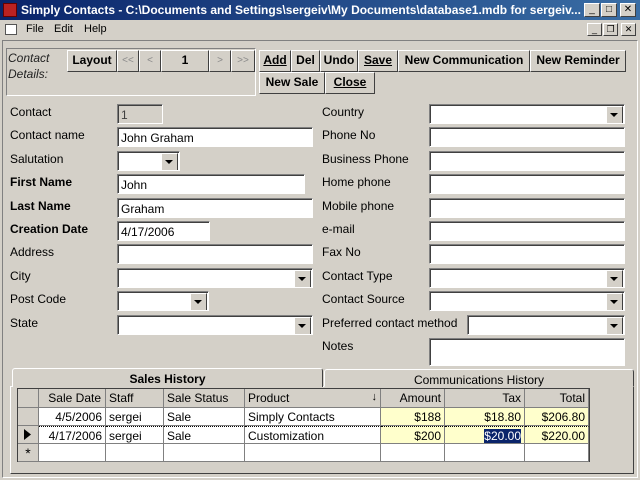  I want to click on home-phone-field, so click(527, 184).